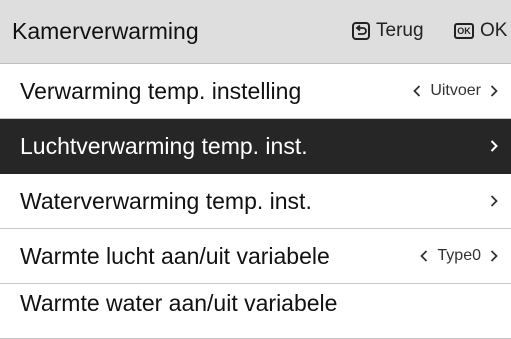 The width and height of the screenshot is (511, 339). Describe the element at coordinates (105, 31) in the screenshot. I see `page-title: Kamerverwarming` at that location.